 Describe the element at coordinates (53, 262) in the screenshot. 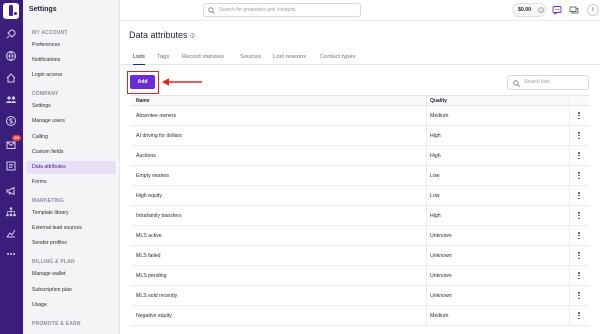

I see `section-billing-plan: BILLING & PLAN` at that location.